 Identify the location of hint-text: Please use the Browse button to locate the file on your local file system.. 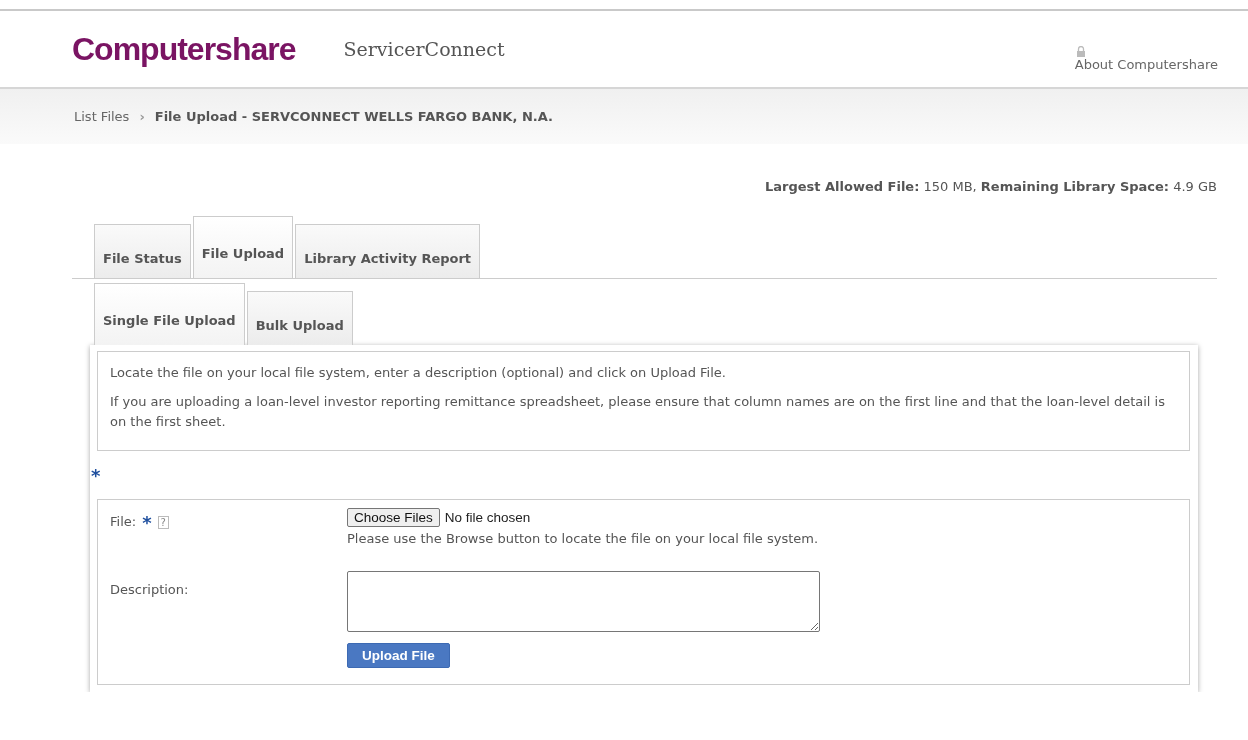
(583, 538).